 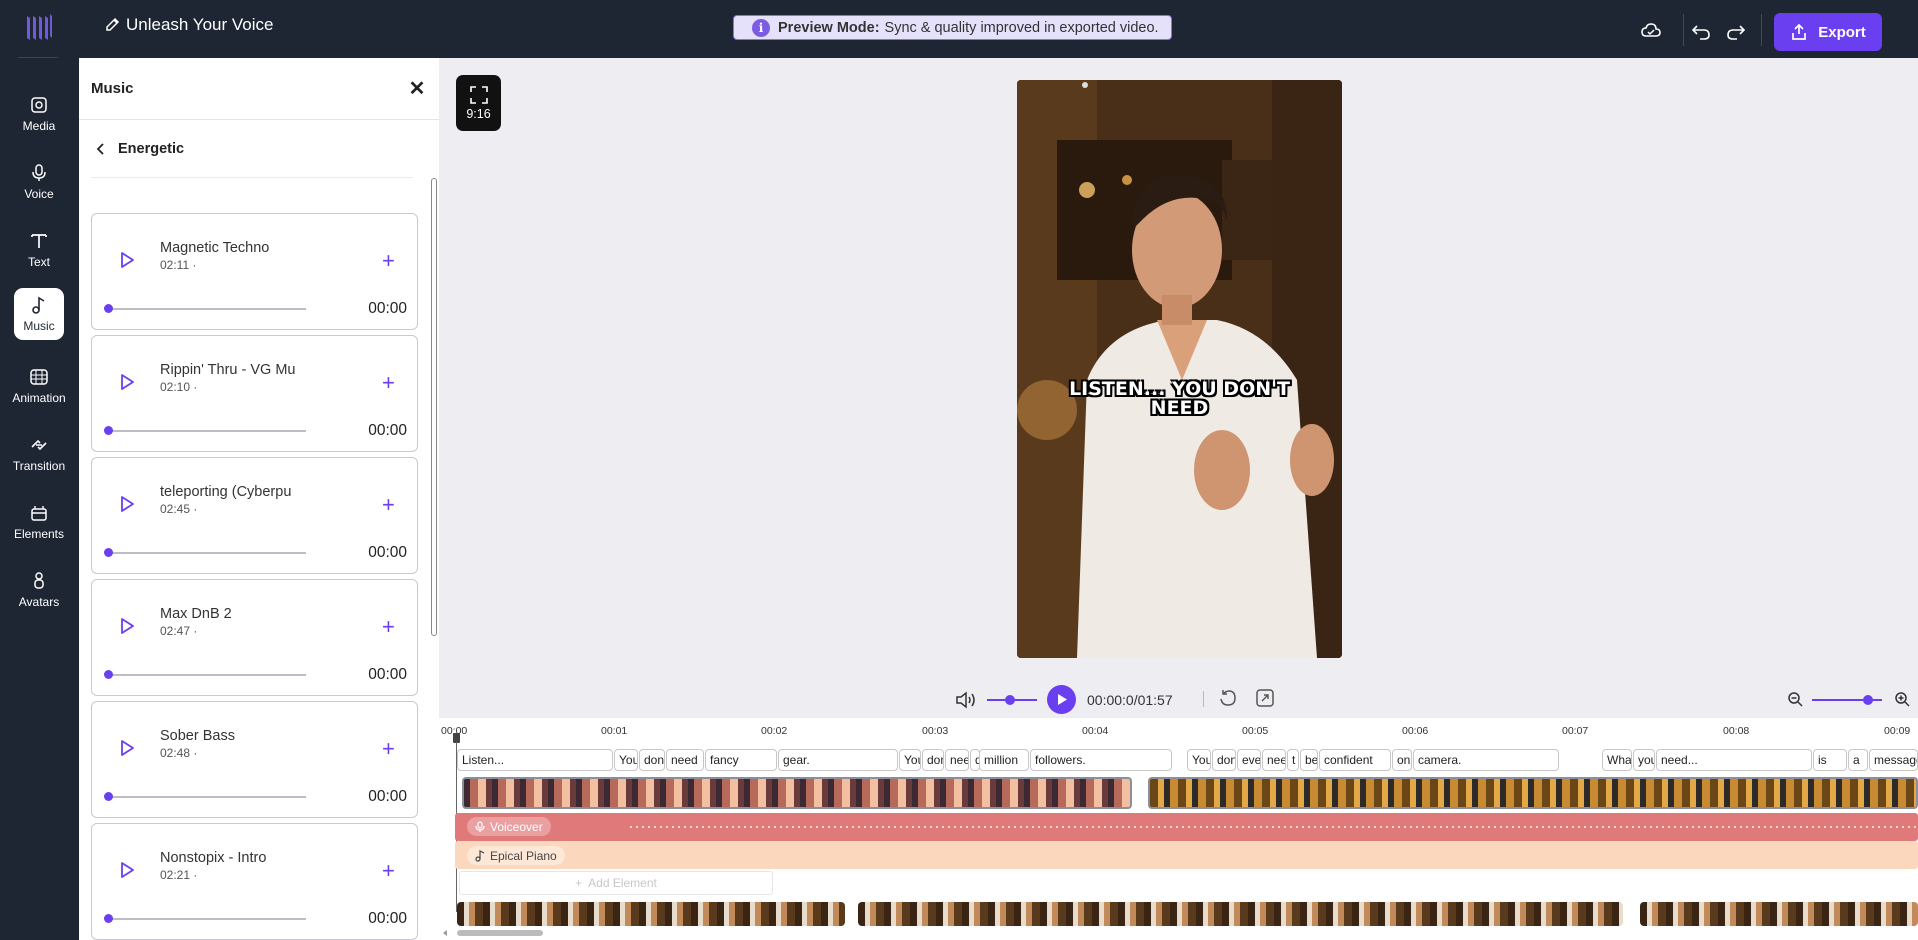 I want to click on zoom-knob, so click(x=1868, y=700).